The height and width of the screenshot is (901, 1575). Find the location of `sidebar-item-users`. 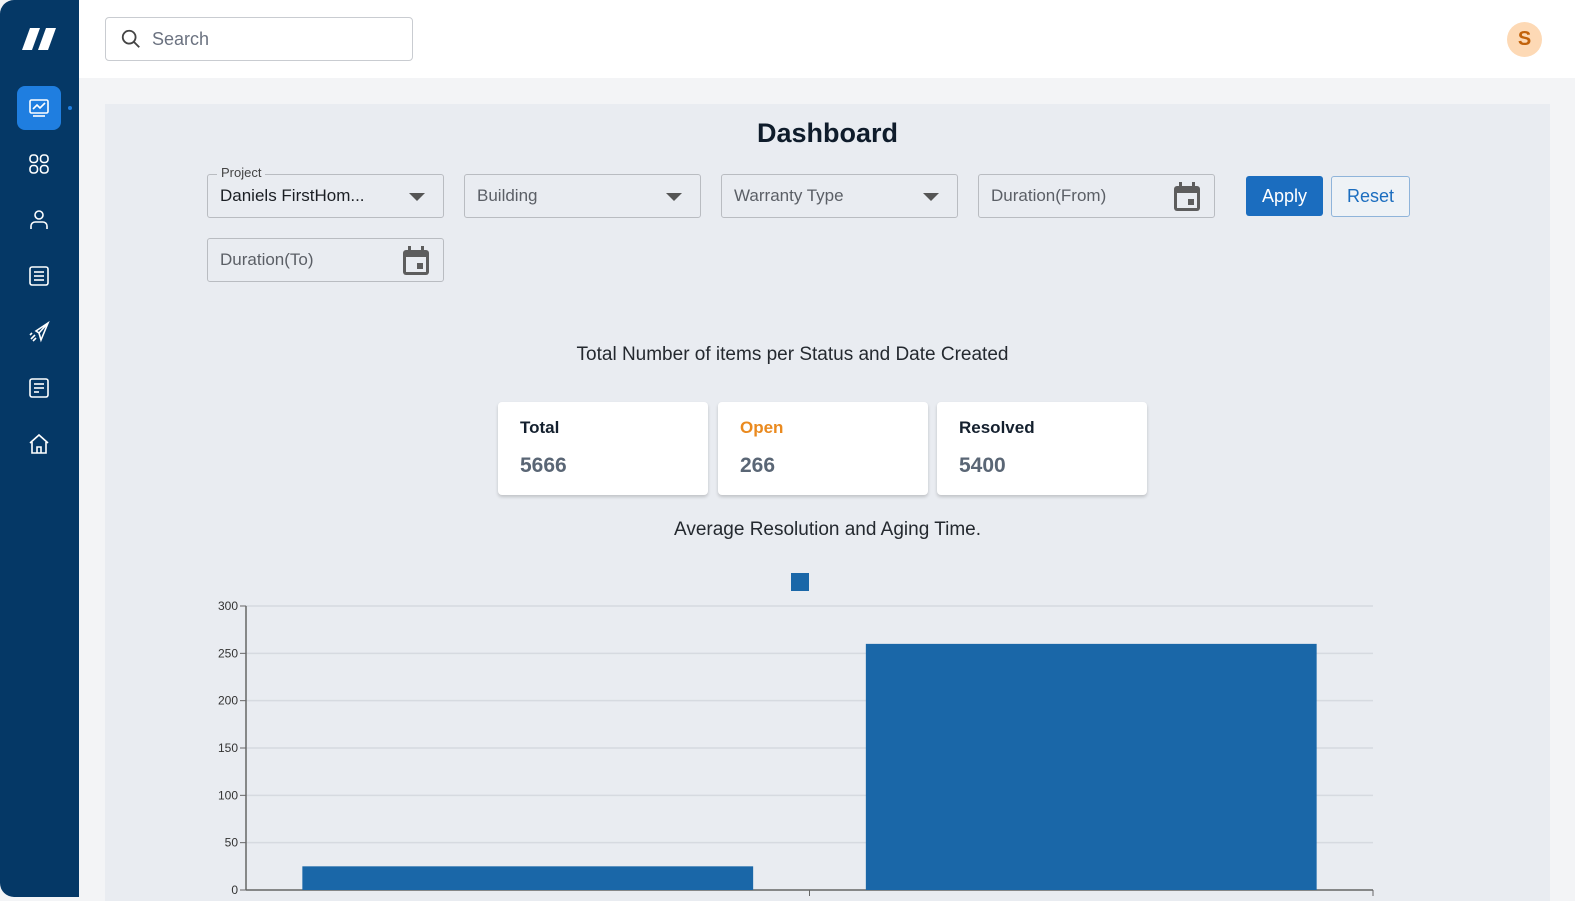

sidebar-item-users is located at coordinates (39, 220).